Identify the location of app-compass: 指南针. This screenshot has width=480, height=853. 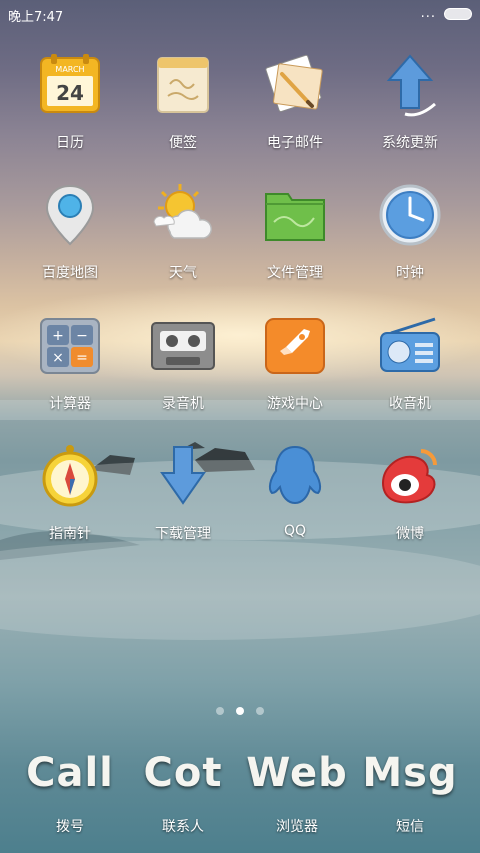
(70, 503).